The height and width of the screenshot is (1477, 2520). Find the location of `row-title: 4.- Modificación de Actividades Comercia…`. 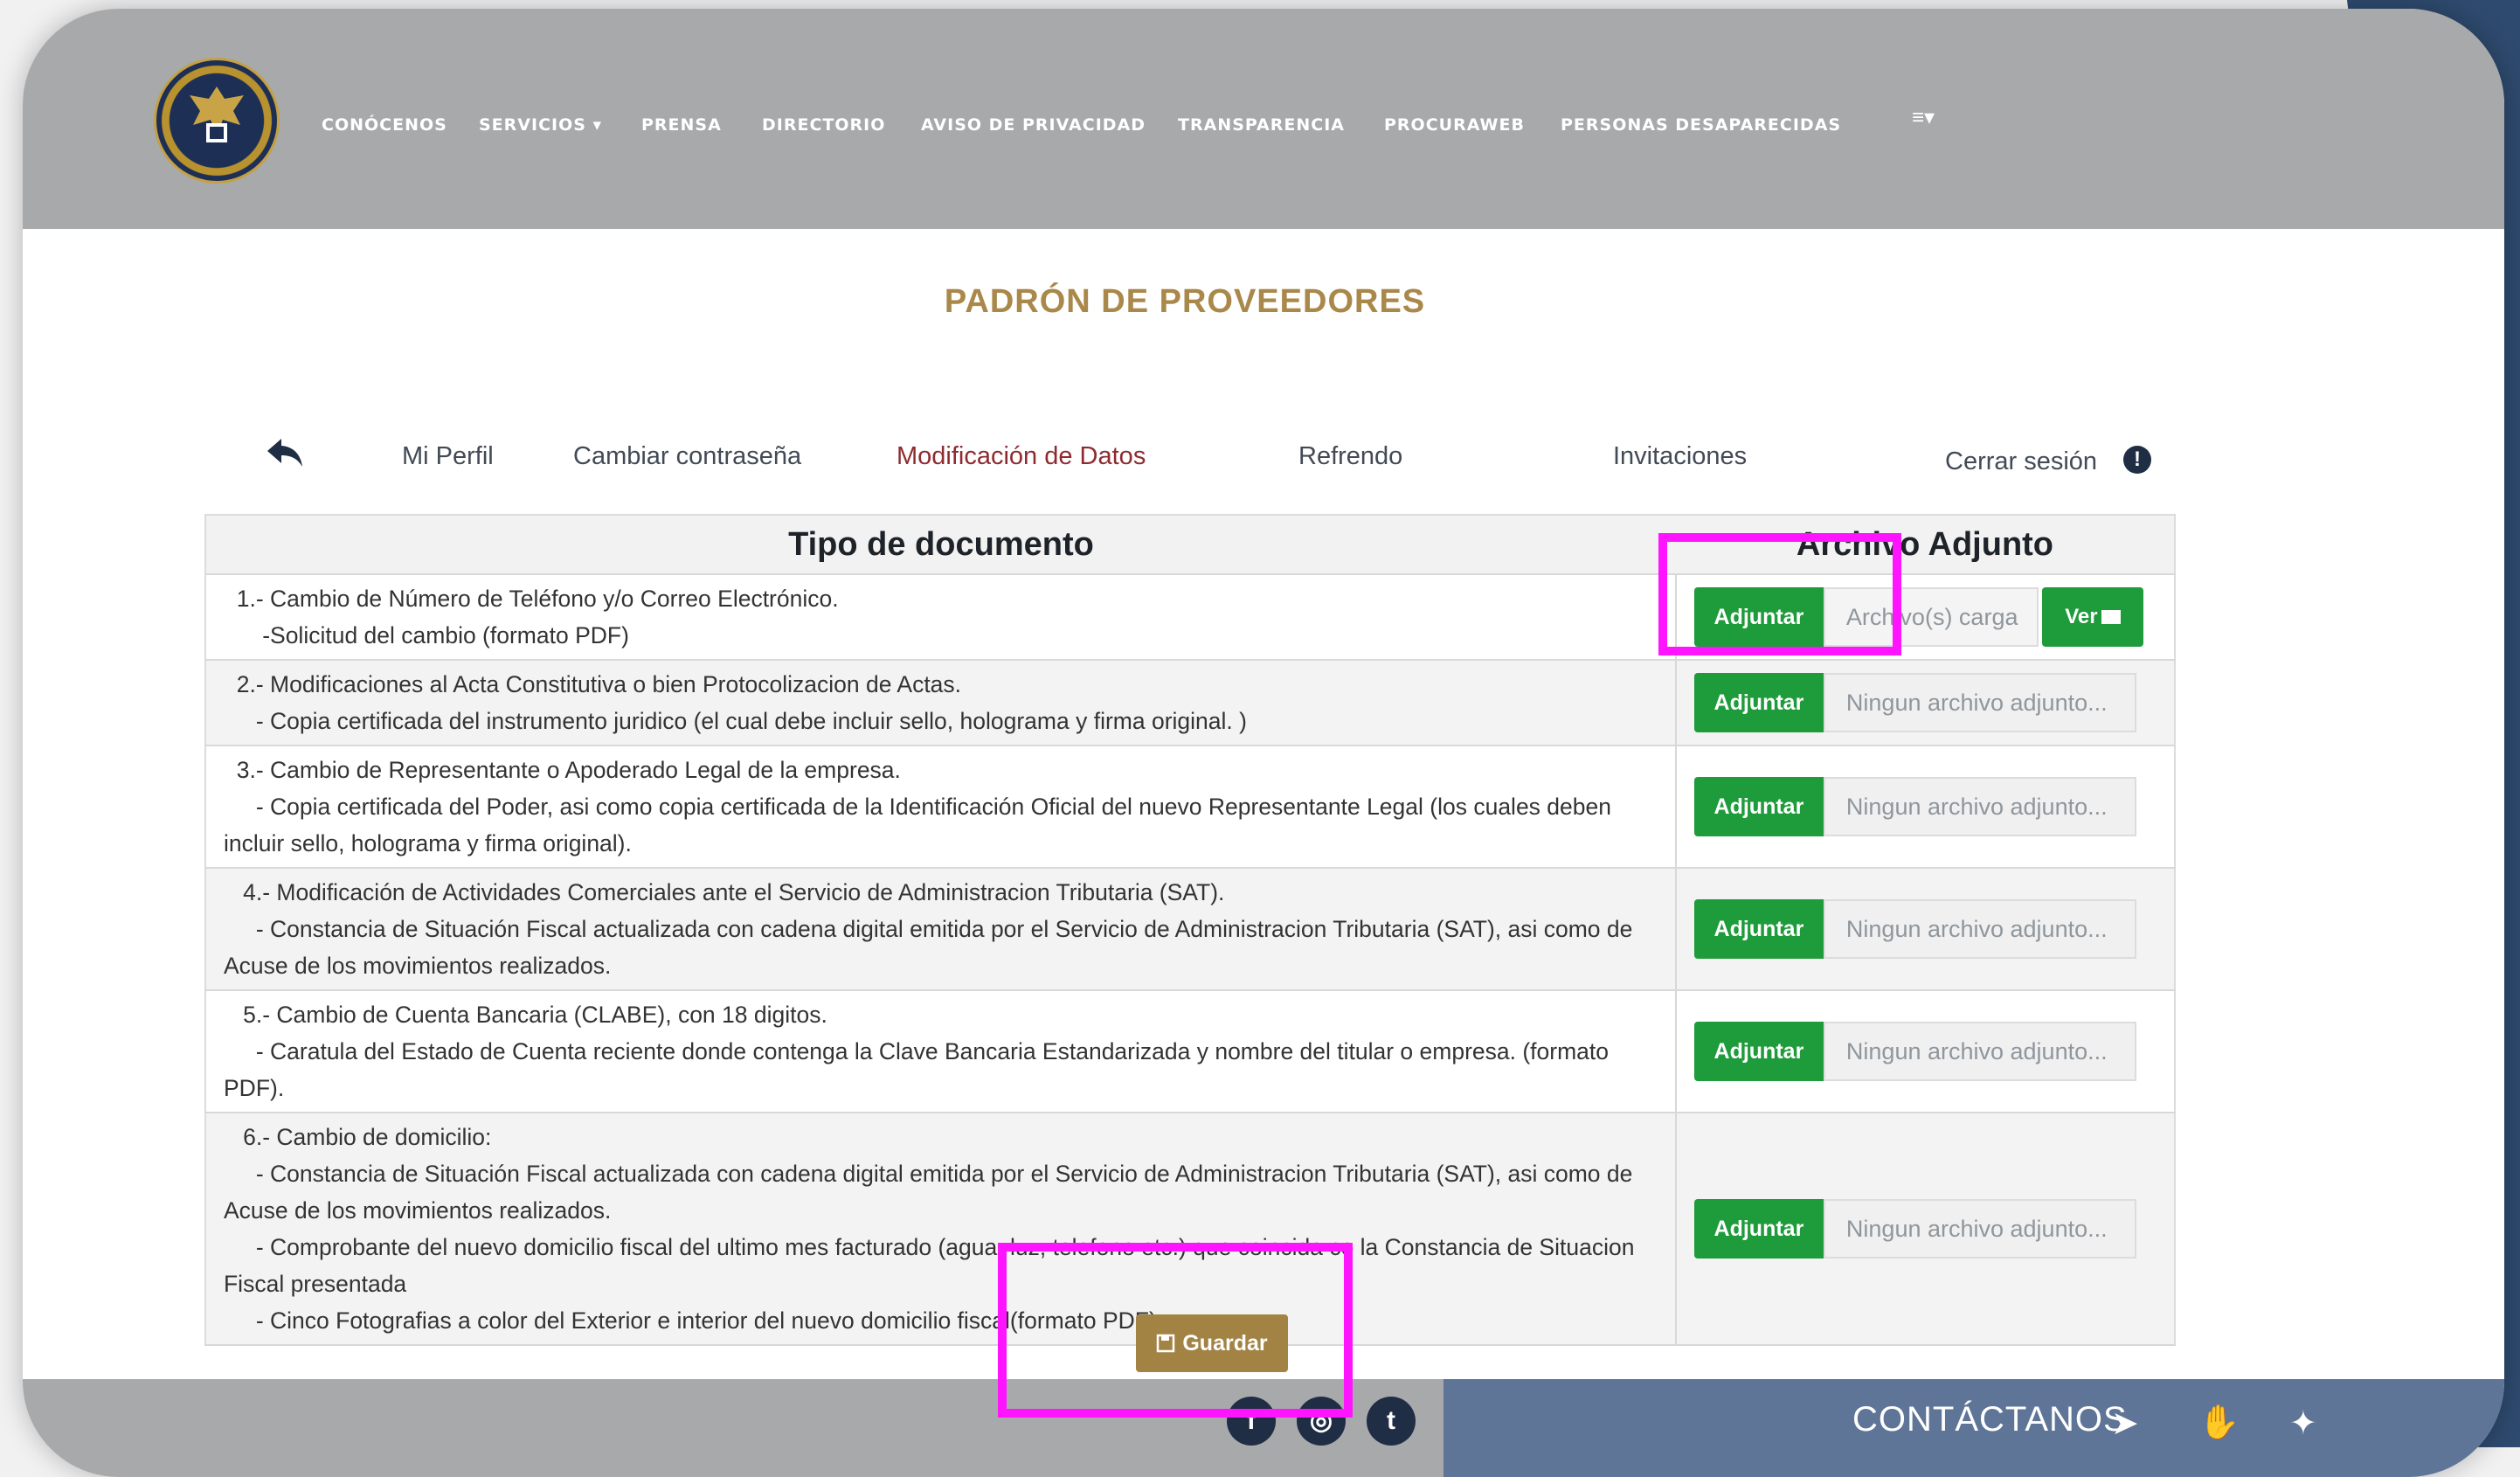

row-title: 4.- Modificación de Actividades Comercia… is located at coordinates (724, 892).